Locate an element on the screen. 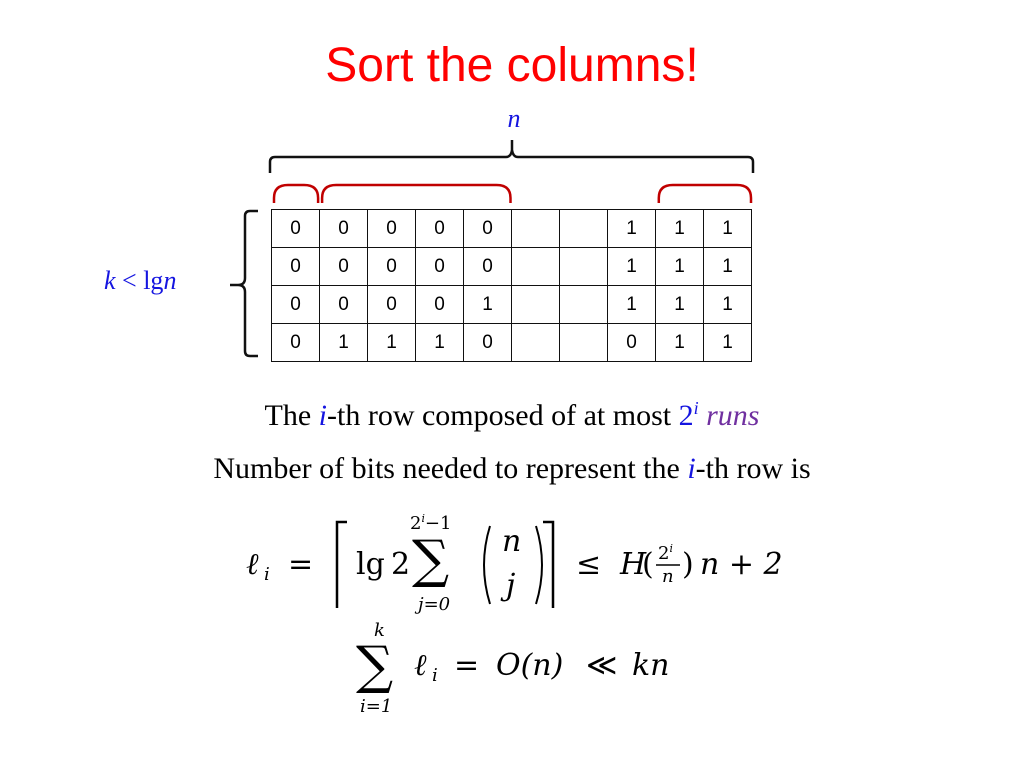 Image resolution: width=1024 pixels, height=768 pixels. ceil-right is located at coordinates (549, 564).